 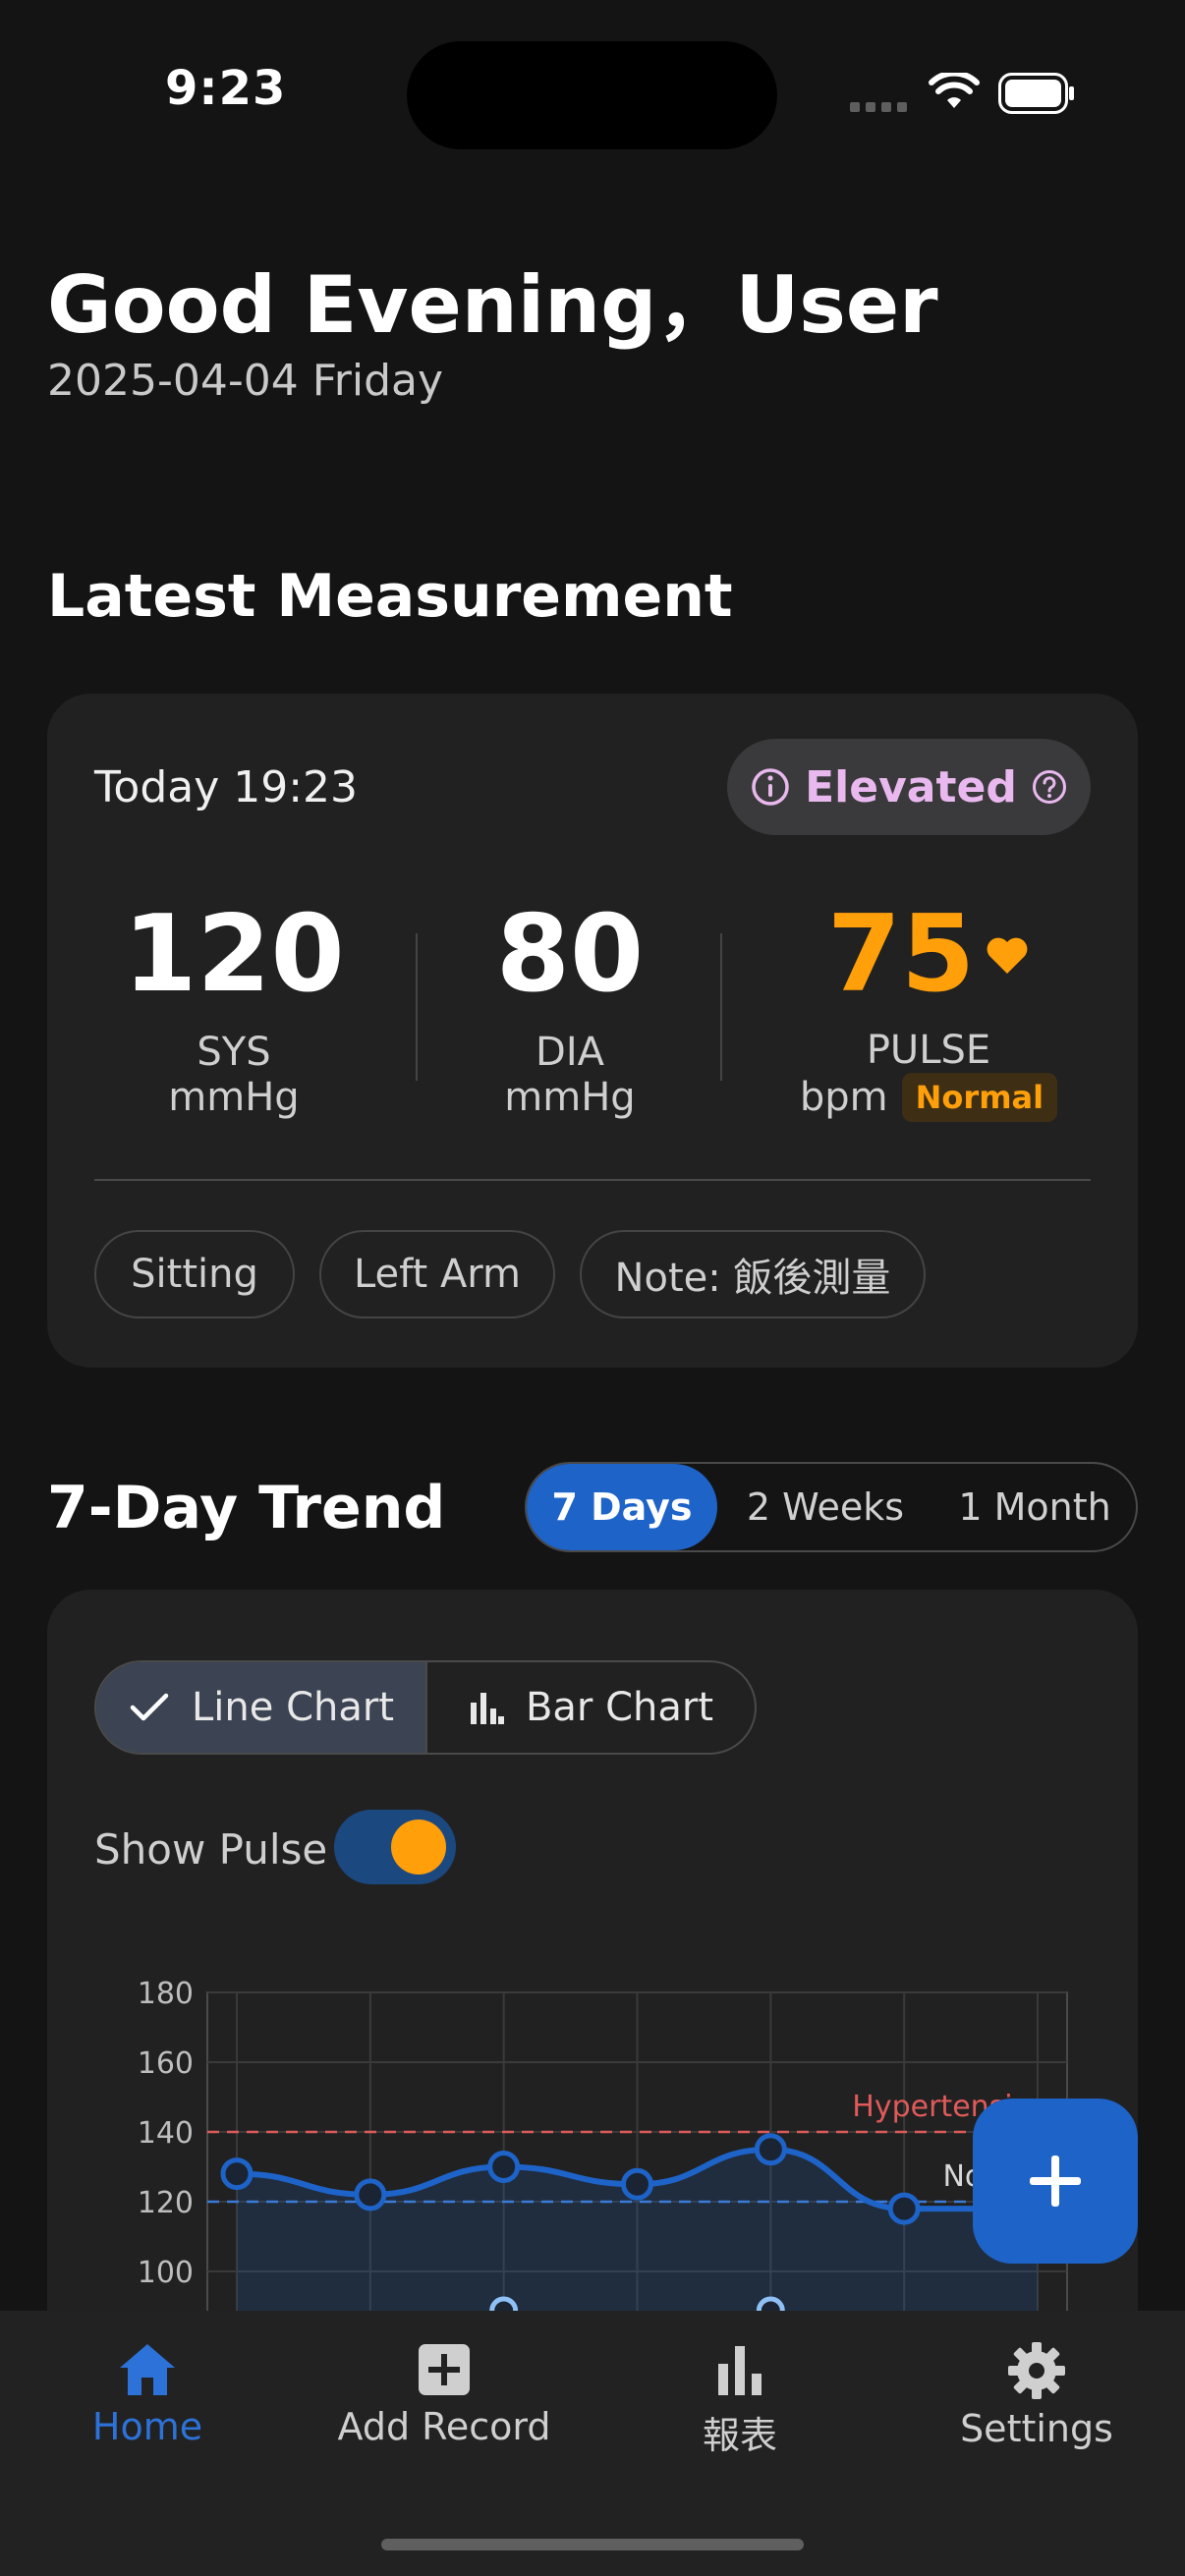 I want to click on tag-chip-arm: Left Arm, so click(x=437, y=1274).